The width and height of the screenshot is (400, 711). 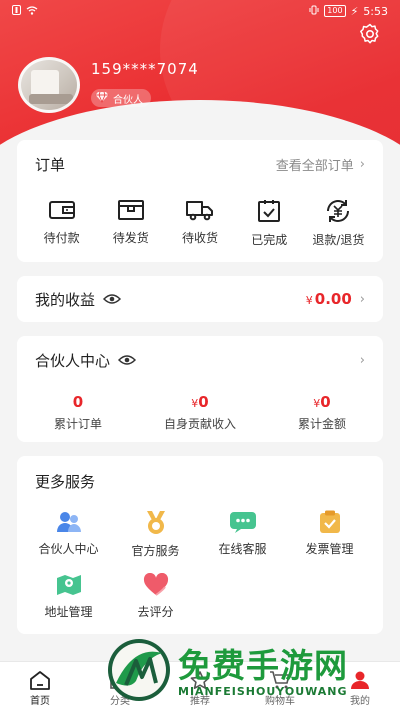 What do you see at coordinates (155, 522) in the screenshot?
I see `medal-icon` at bounding box center [155, 522].